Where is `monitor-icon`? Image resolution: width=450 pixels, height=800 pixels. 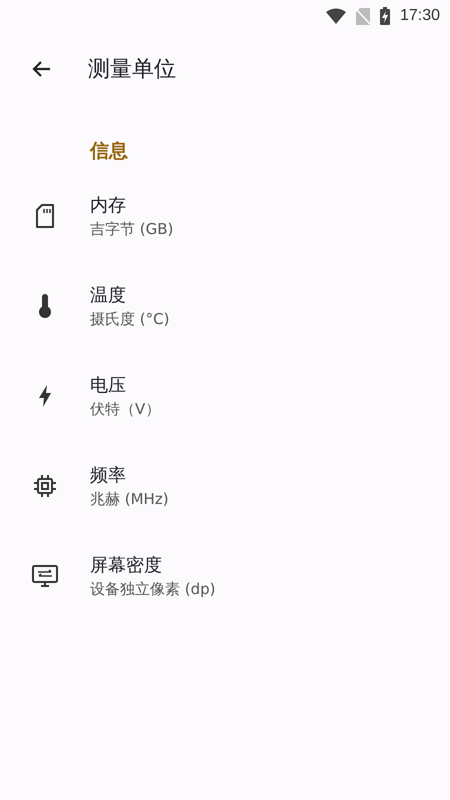 monitor-icon is located at coordinates (45, 576).